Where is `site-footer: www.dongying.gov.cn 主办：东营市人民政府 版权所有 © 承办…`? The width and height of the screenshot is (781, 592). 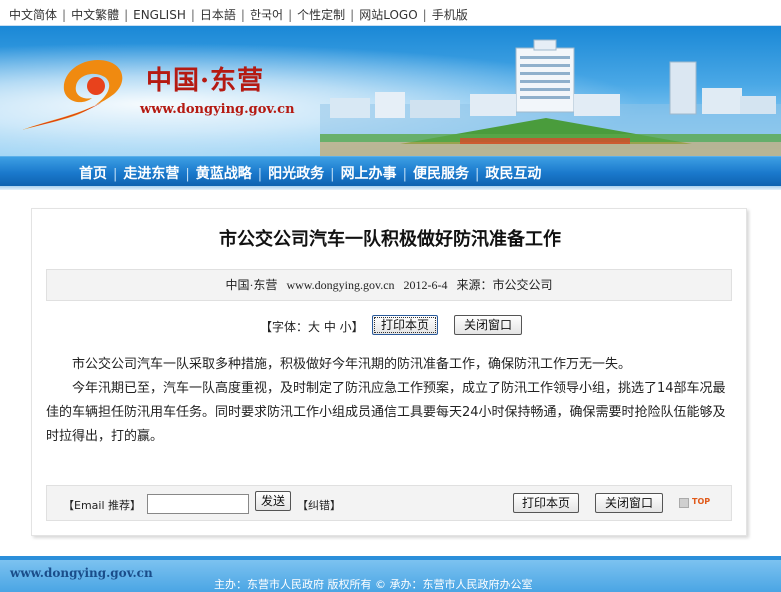 site-footer: www.dongying.gov.cn 主办：东营市人民政府 版权所有 © 承办… is located at coordinates (390, 576).